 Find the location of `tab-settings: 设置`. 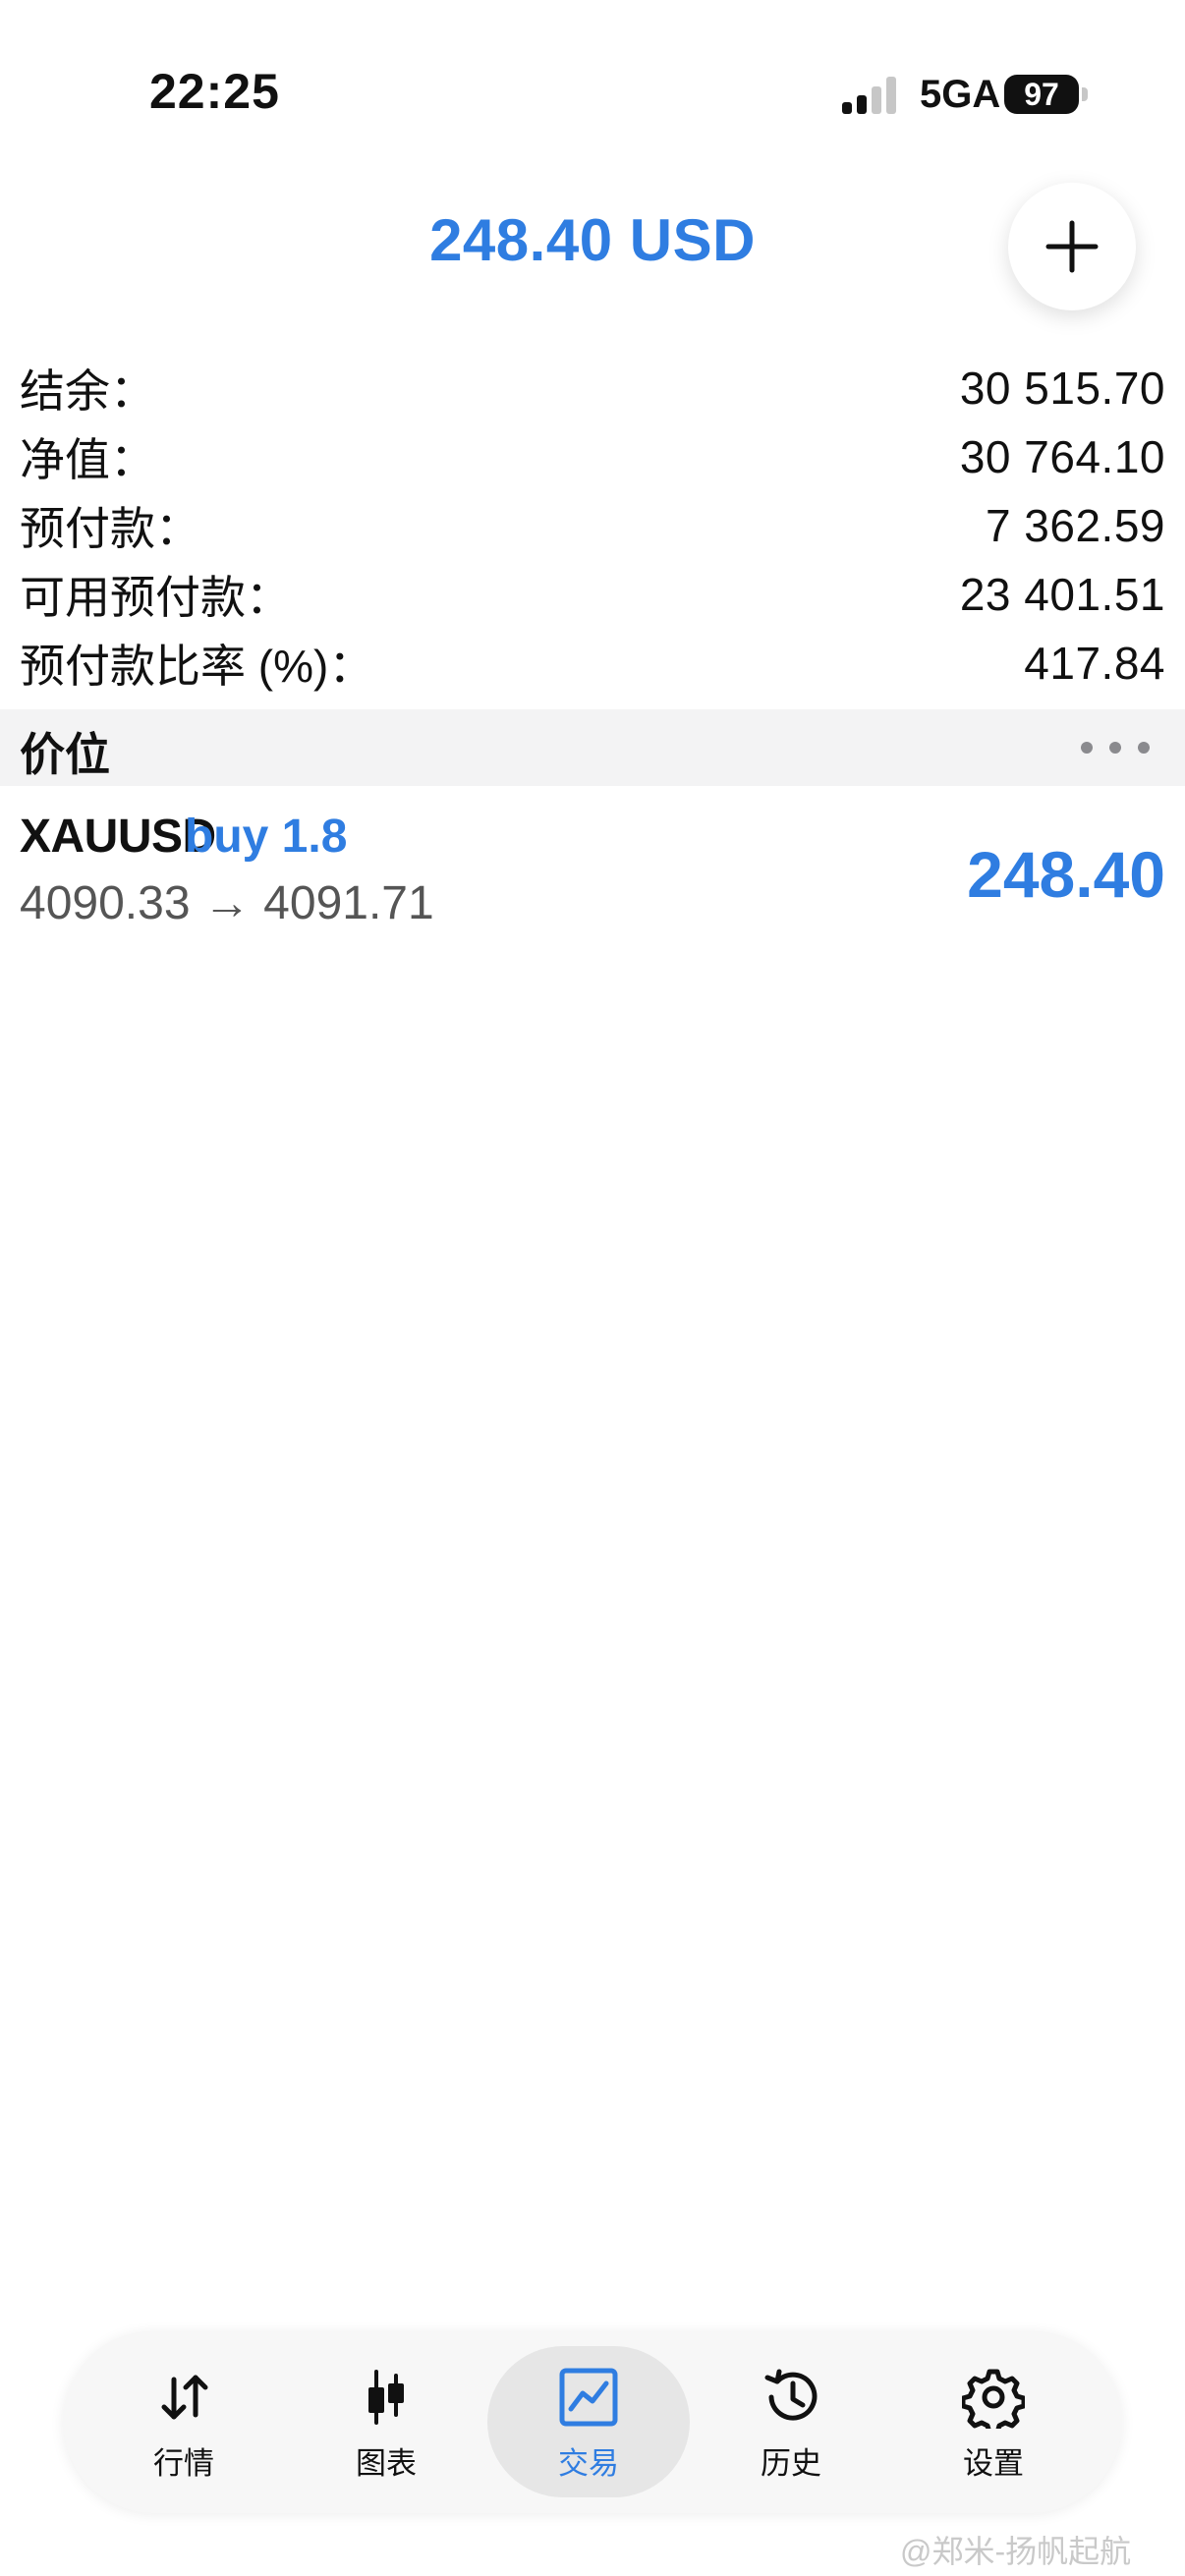

tab-settings: 设置 is located at coordinates (994, 2421).